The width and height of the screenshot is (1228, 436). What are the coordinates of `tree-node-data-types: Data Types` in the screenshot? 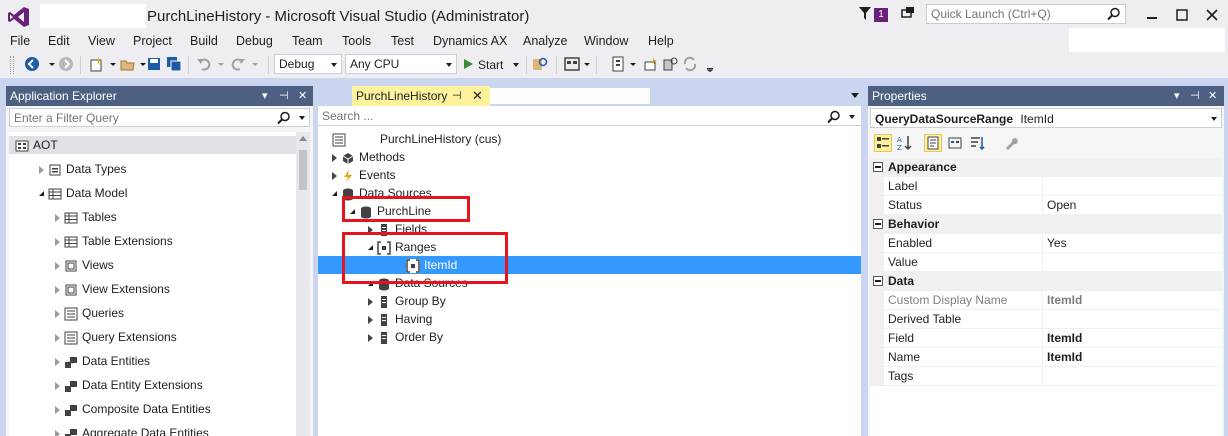 It's located at (82, 169).